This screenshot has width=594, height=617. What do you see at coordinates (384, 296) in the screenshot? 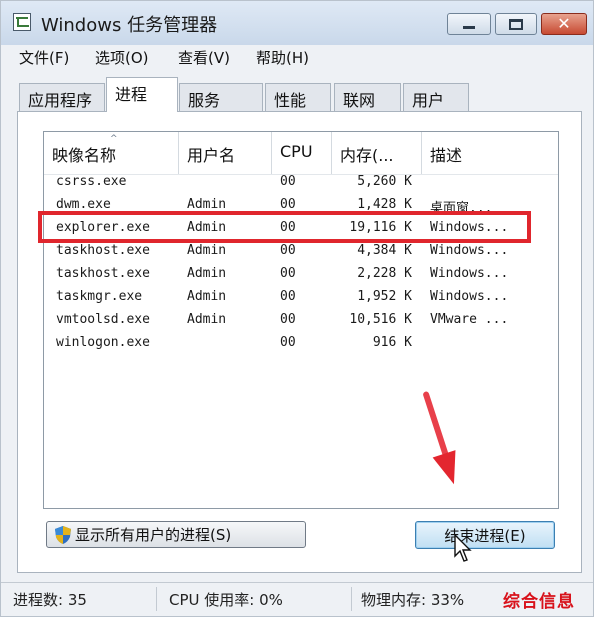
I see `cell-memory: 1,952 K` at bounding box center [384, 296].